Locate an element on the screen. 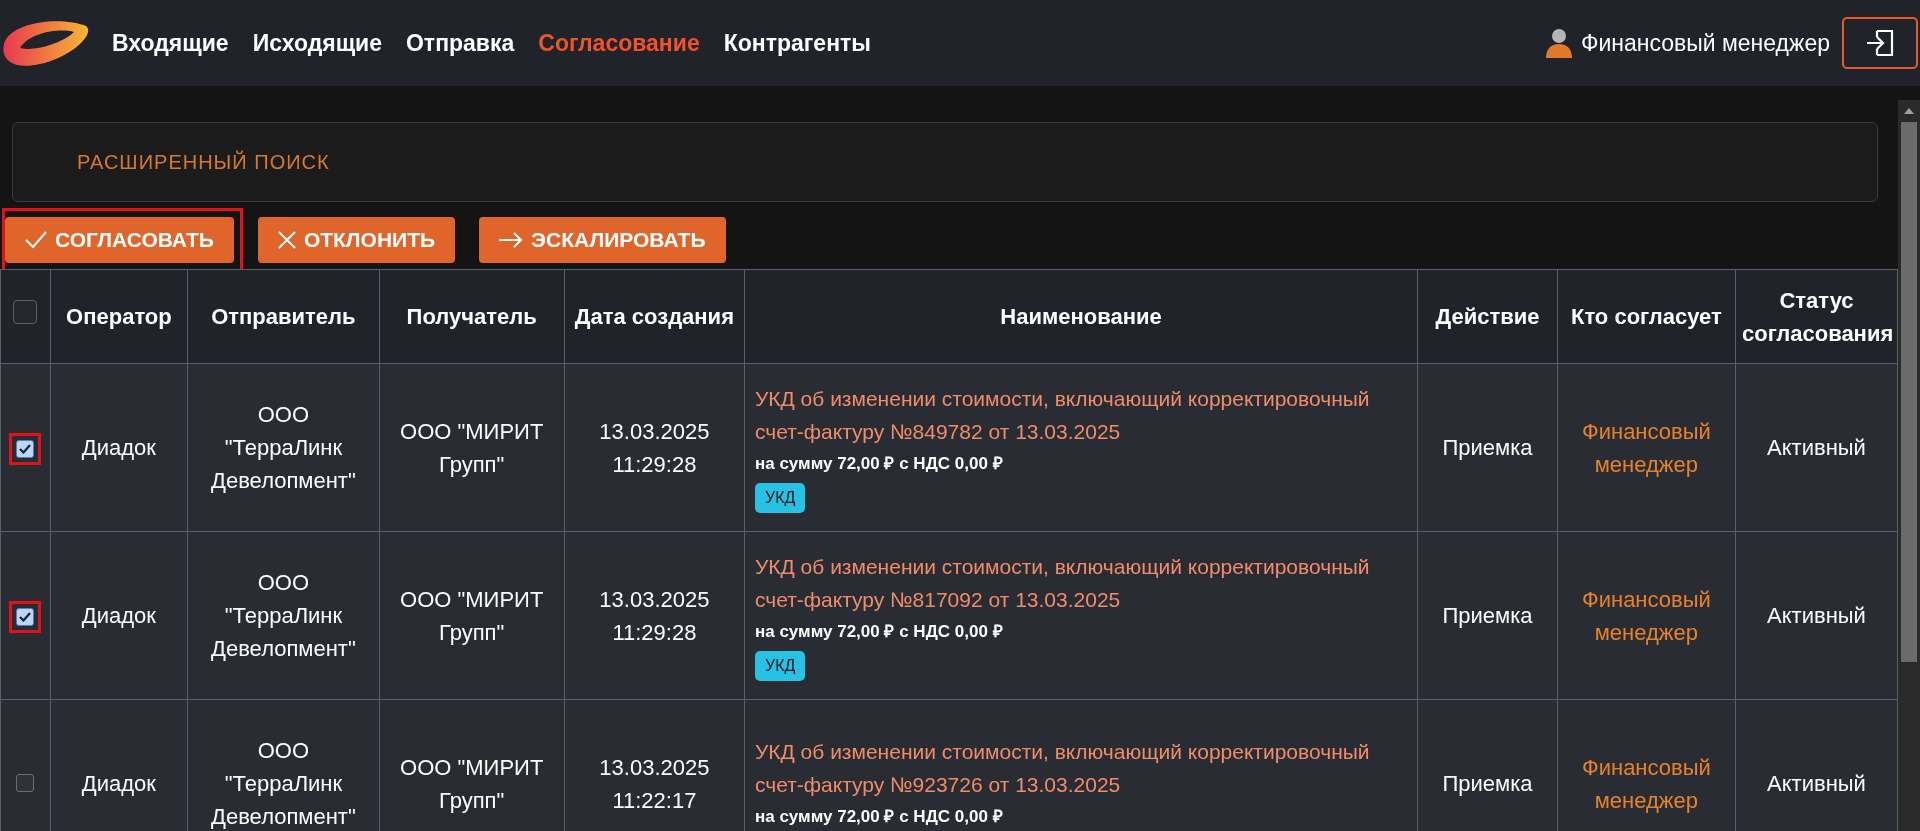  user-name: Финансовый менеджер is located at coordinates (1705, 43).